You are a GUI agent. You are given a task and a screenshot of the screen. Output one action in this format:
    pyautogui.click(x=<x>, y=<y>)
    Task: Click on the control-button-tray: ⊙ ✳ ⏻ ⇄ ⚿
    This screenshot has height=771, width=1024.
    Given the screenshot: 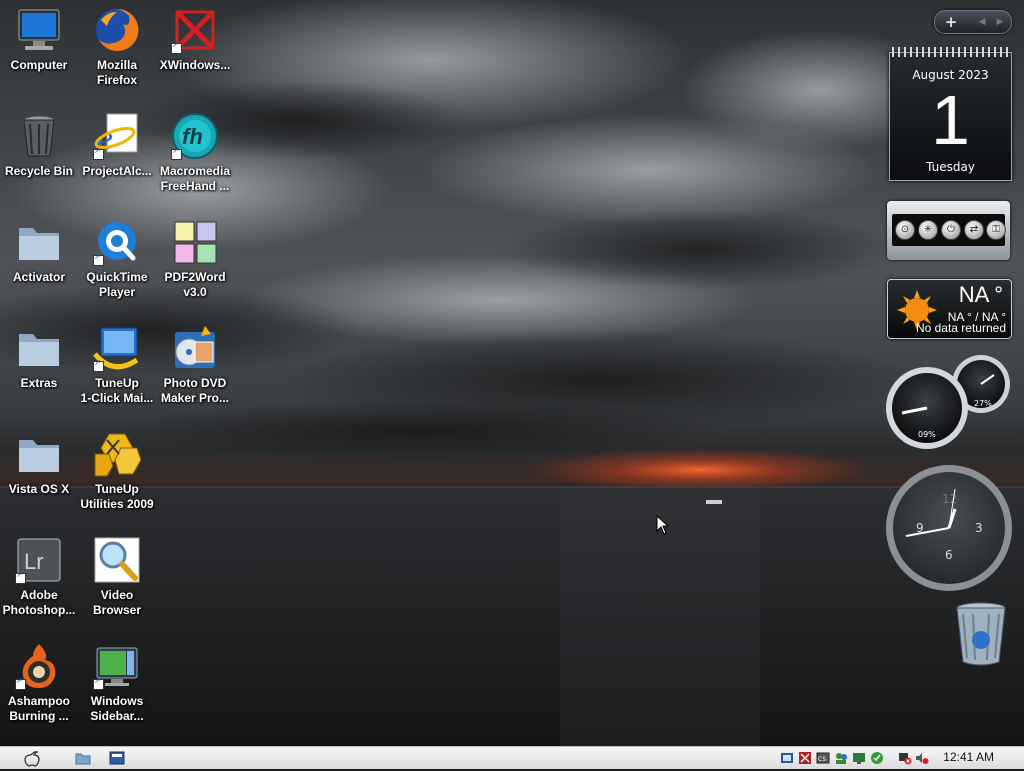 What is the action you would take?
    pyautogui.click(x=949, y=230)
    